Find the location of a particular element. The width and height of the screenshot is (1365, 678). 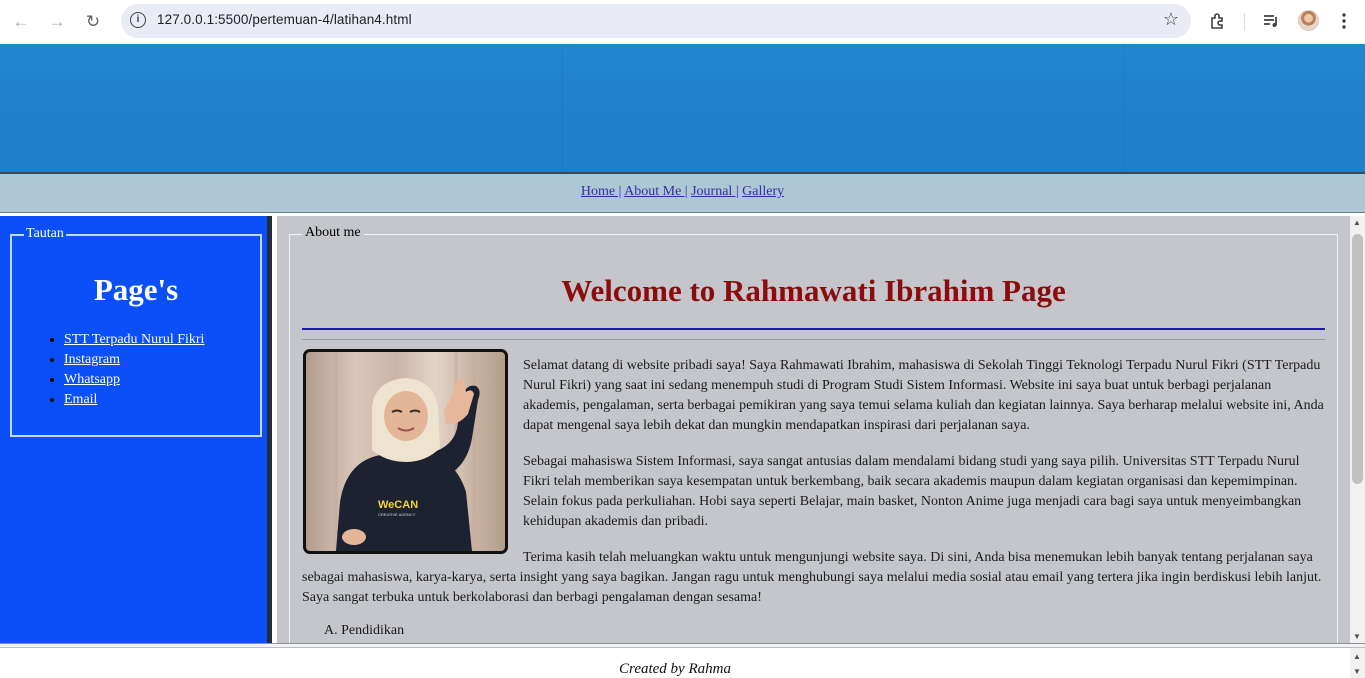

extensions-icon is located at coordinates (1218, 21).